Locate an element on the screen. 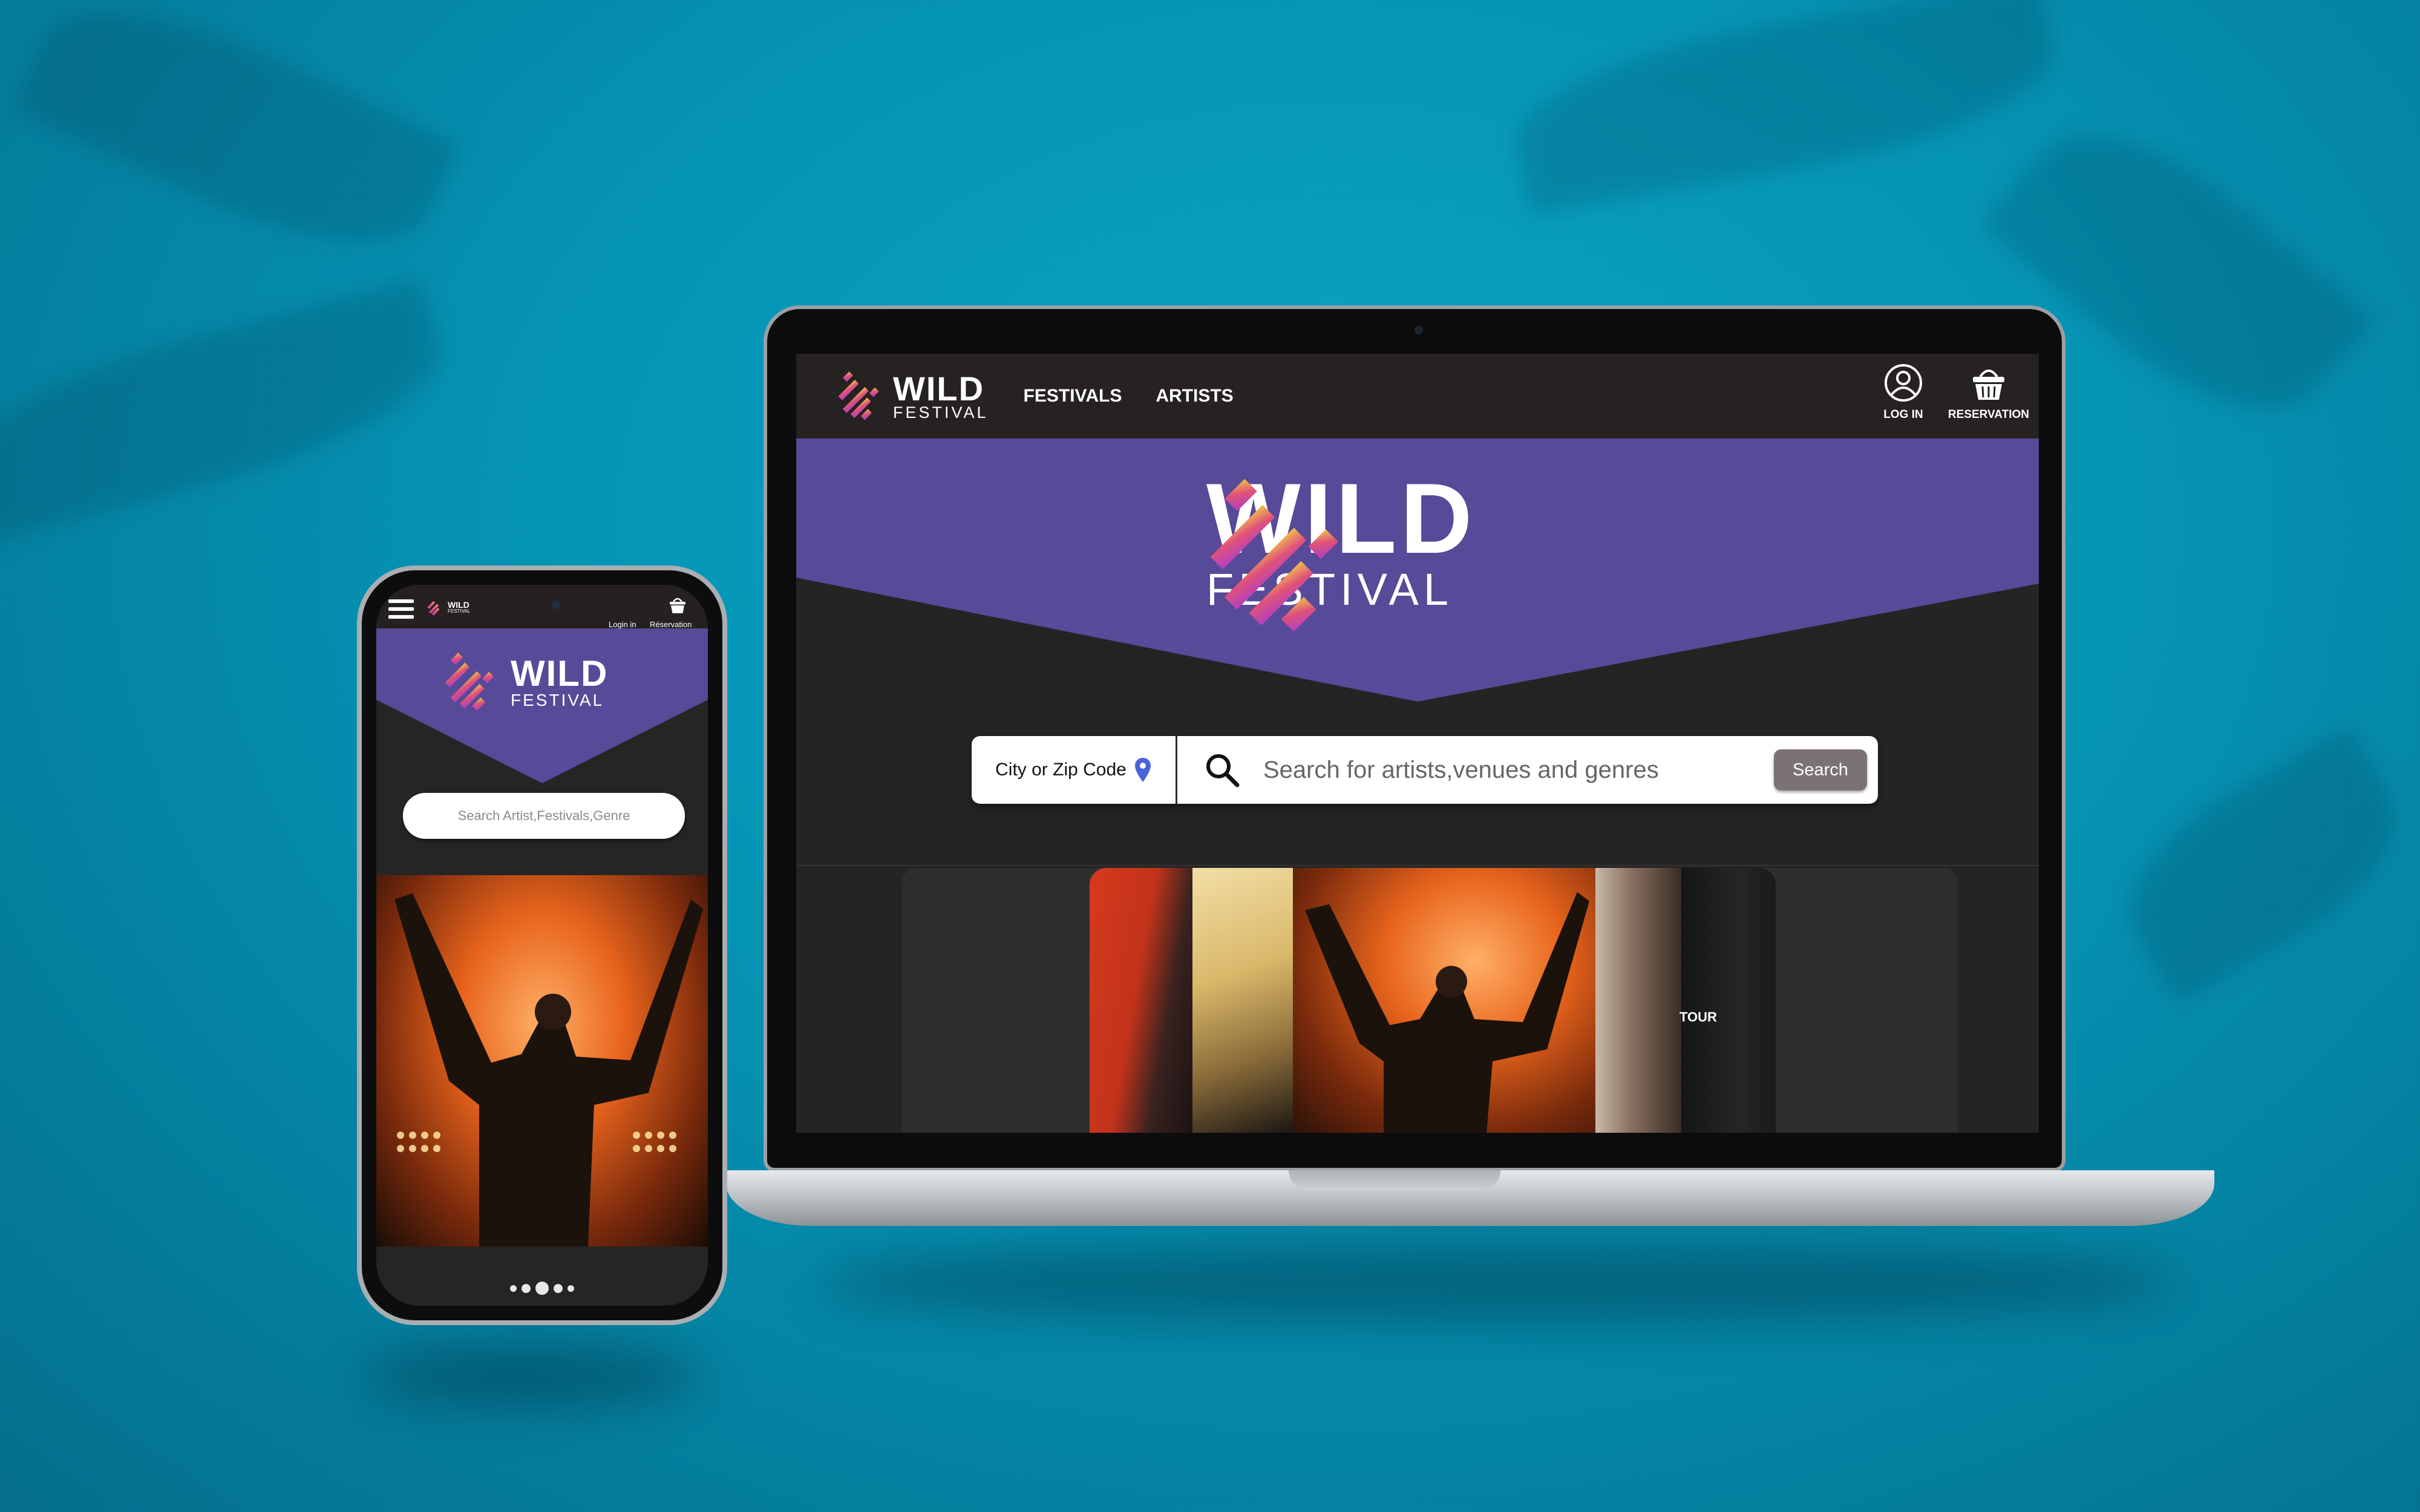 The width and height of the screenshot is (2420, 1512). laptop-opening-notch is located at coordinates (1394, 1180).